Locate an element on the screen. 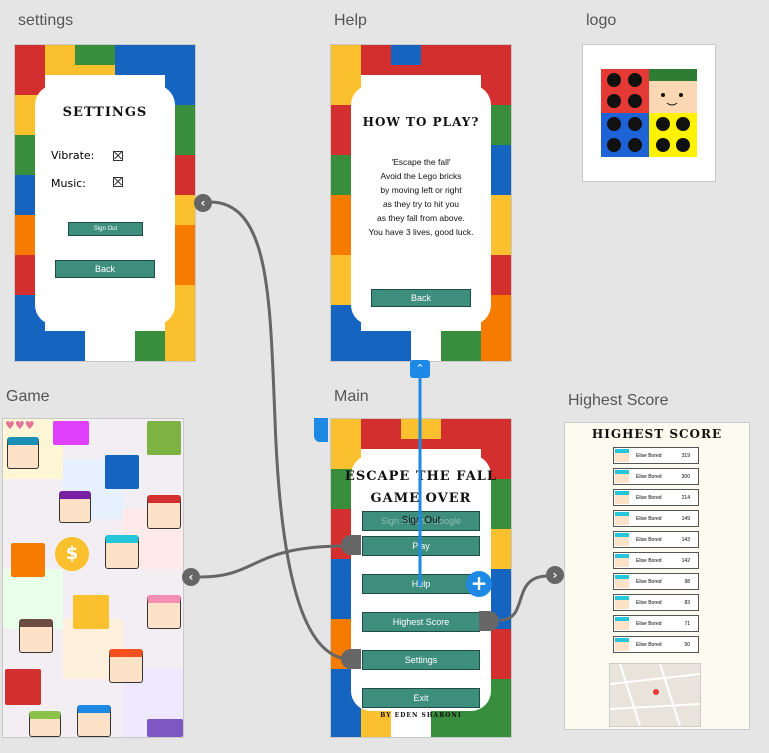  highscore-wire is located at coordinates (524, 598).